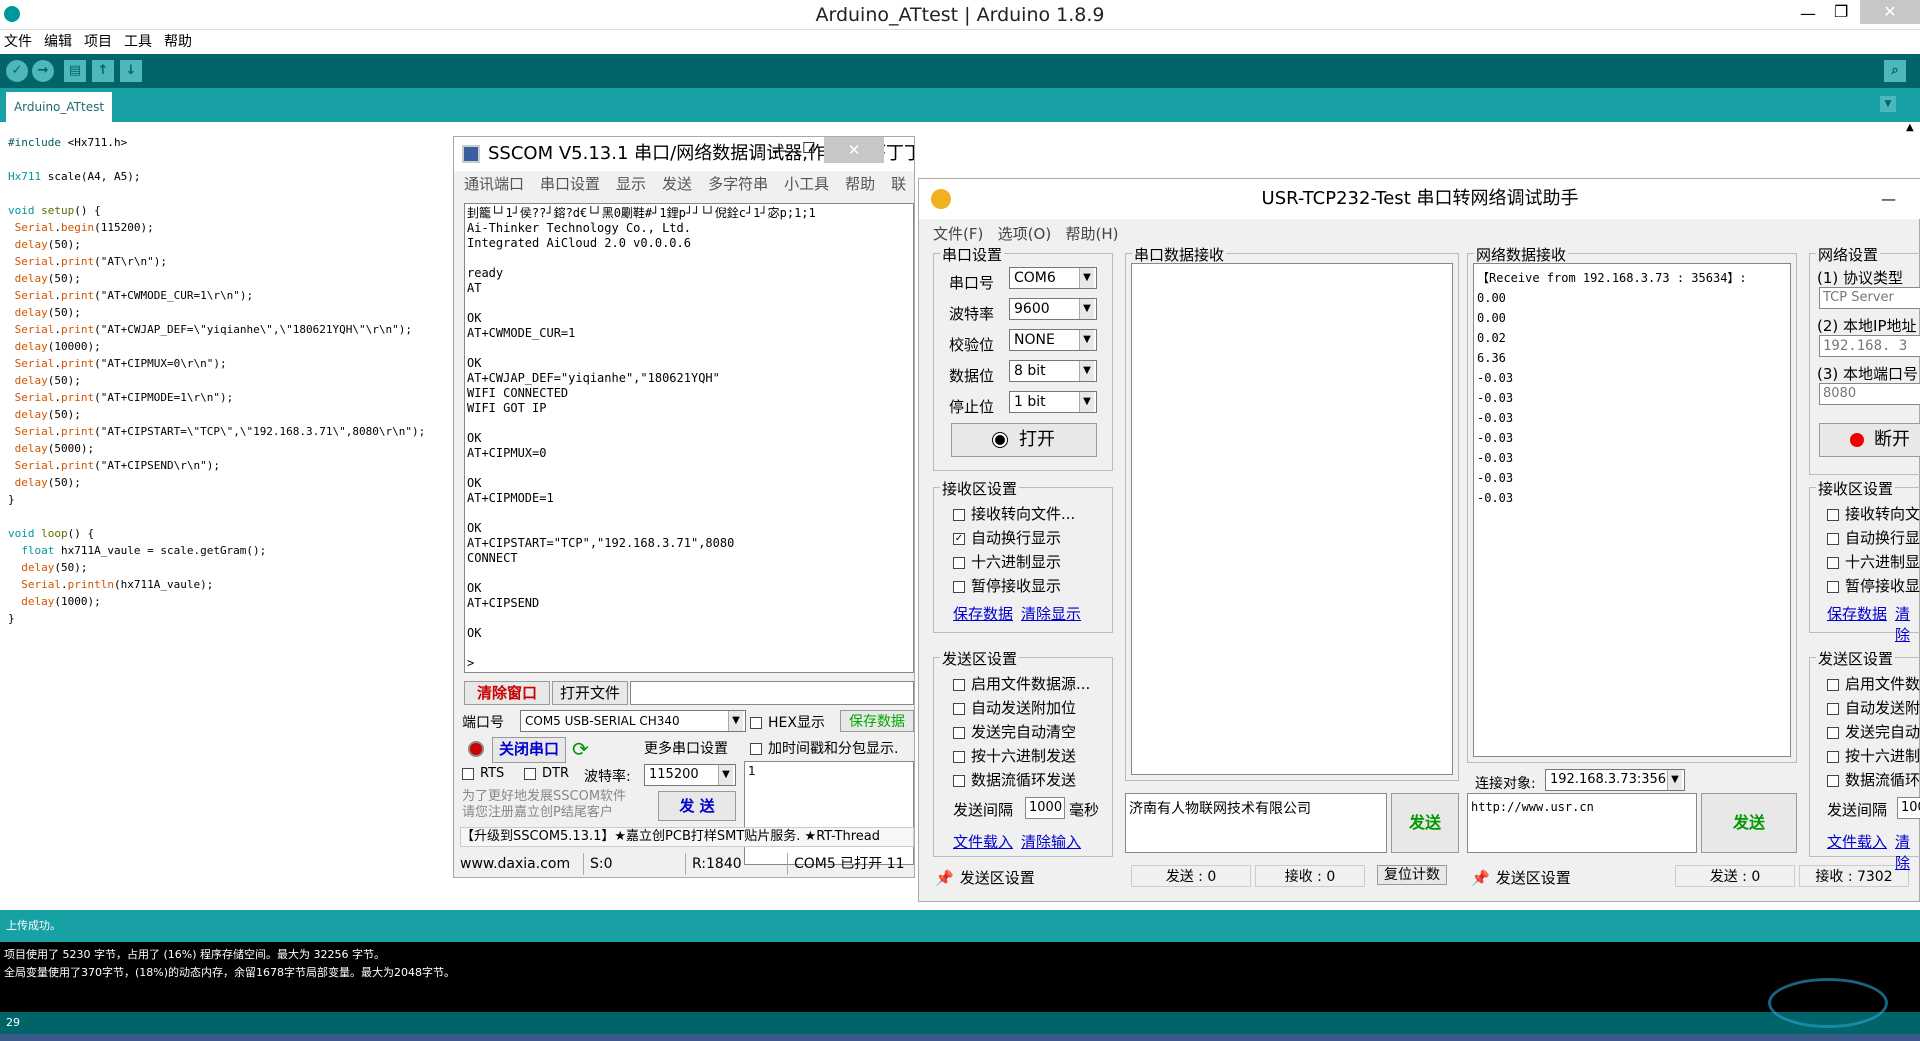 The width and height of the screenshot is (1920, 1041). What do you see at coordinates (1053, 340) in the screenshot?
I see `parity-select: NONE` at bounding box center [1053, 340].